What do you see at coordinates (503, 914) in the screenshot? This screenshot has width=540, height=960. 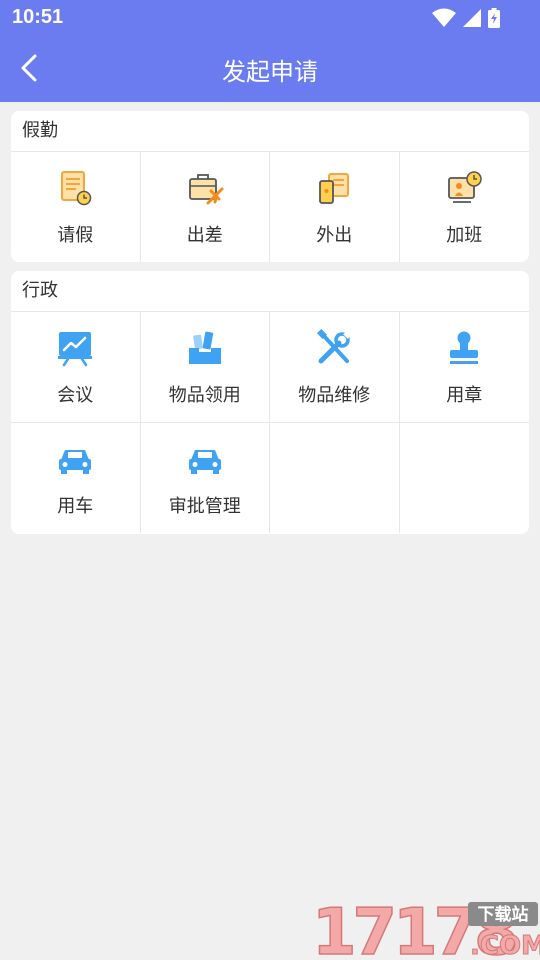 I see `watermark-tag: 下载站` at bounding box center [503, 914].